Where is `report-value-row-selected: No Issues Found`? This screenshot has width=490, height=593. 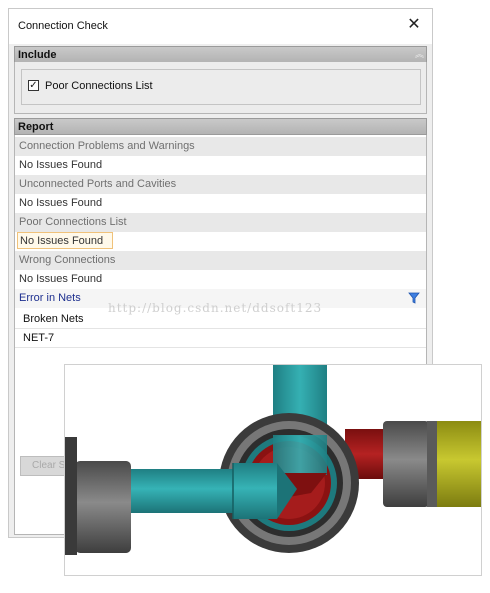
report-value-row-selected: No Issues Found is located at coordinates (220, 241).